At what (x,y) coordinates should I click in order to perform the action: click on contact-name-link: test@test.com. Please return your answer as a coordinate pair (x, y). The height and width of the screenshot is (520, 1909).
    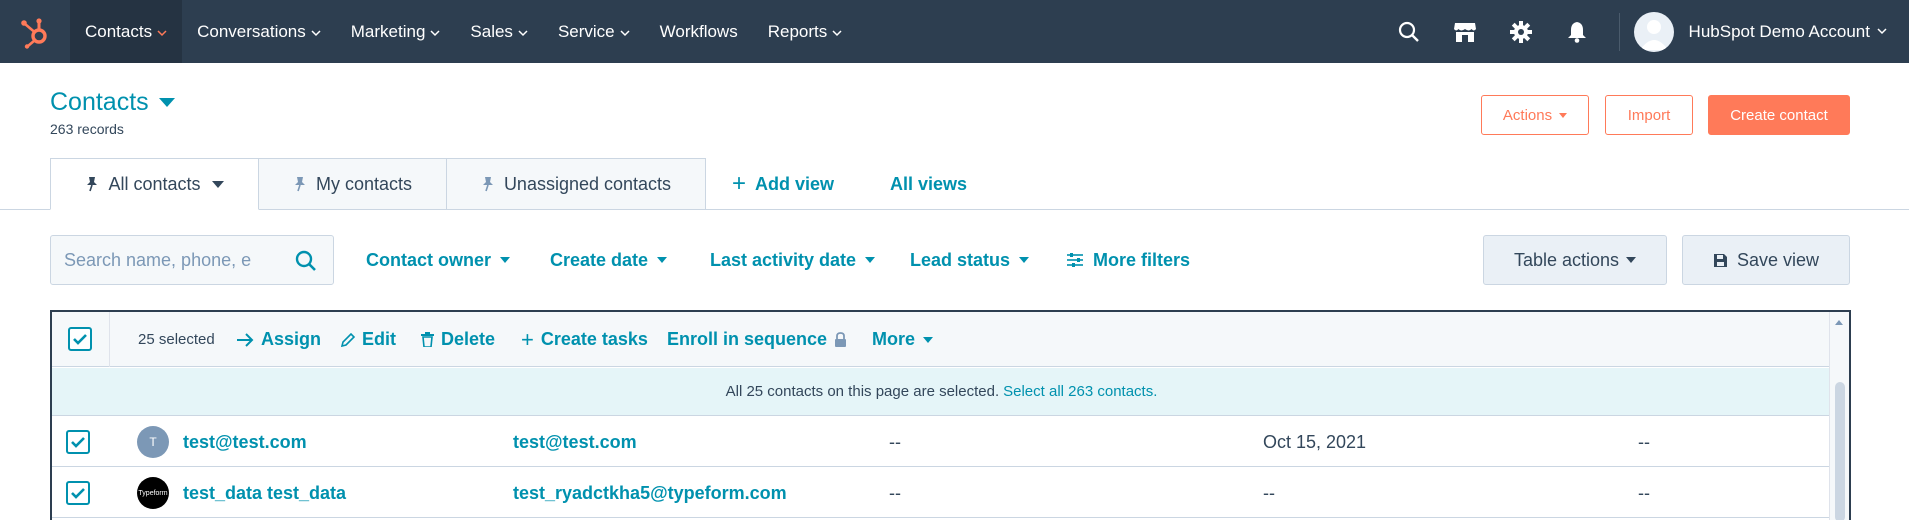
    Looking at the image, I should click on (245, 442).